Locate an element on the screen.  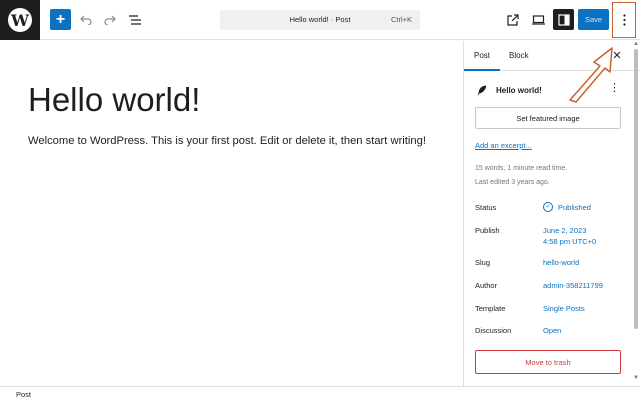
discussion-value: Open is located at coordinates (552, 330).